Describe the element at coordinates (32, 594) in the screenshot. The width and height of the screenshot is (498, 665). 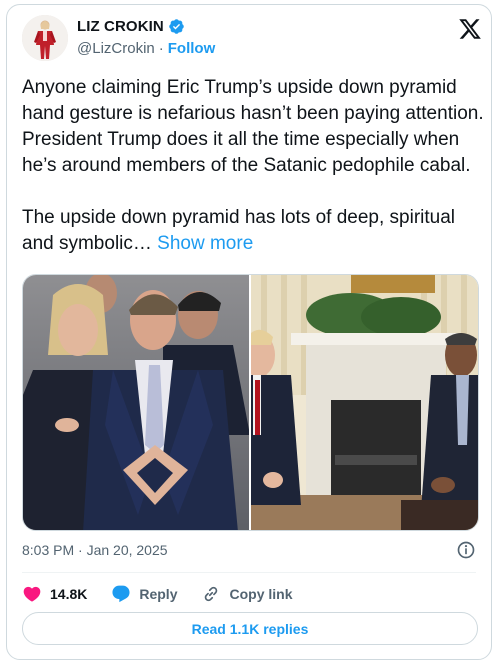
I see `heart-icon` at that location.